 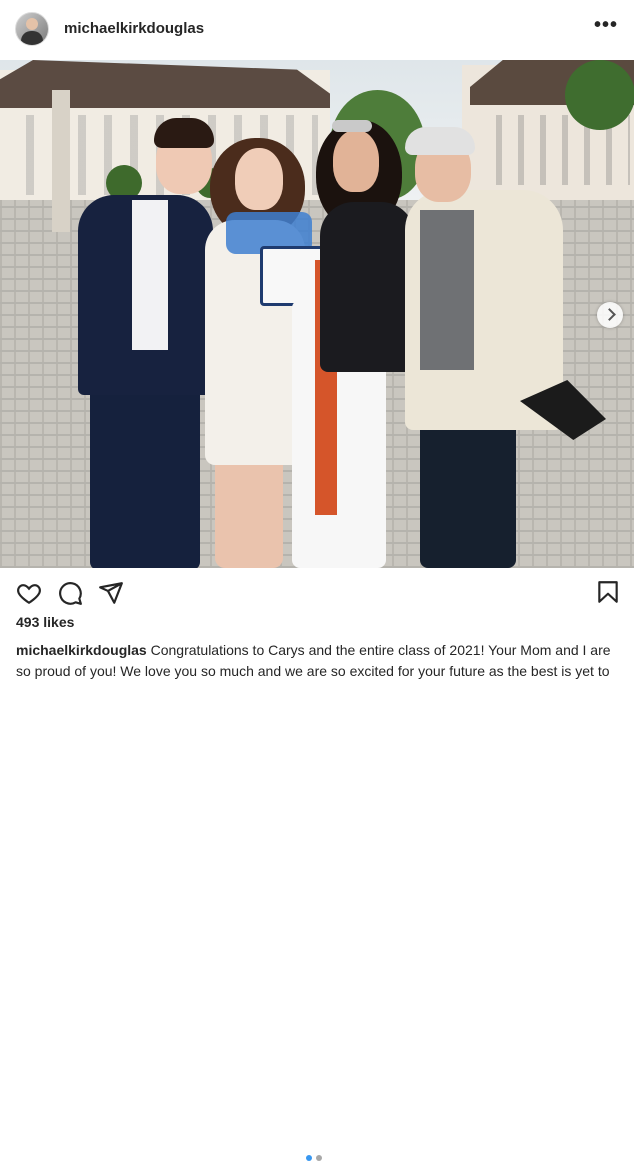 I want to click on person4-hair, so click(x=440, y=141).